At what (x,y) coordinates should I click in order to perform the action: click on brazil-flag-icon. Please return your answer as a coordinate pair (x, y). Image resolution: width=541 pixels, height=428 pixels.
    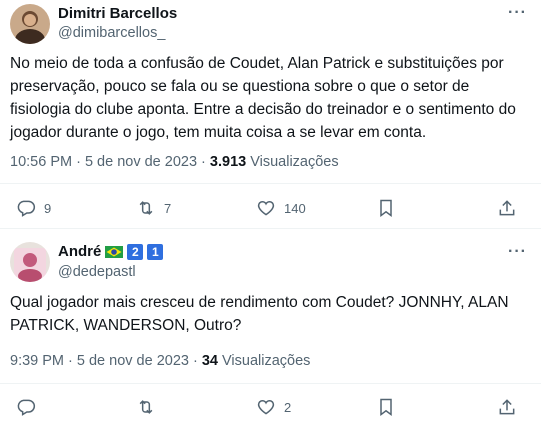
    Looking at the image, I should click on (114, 251).